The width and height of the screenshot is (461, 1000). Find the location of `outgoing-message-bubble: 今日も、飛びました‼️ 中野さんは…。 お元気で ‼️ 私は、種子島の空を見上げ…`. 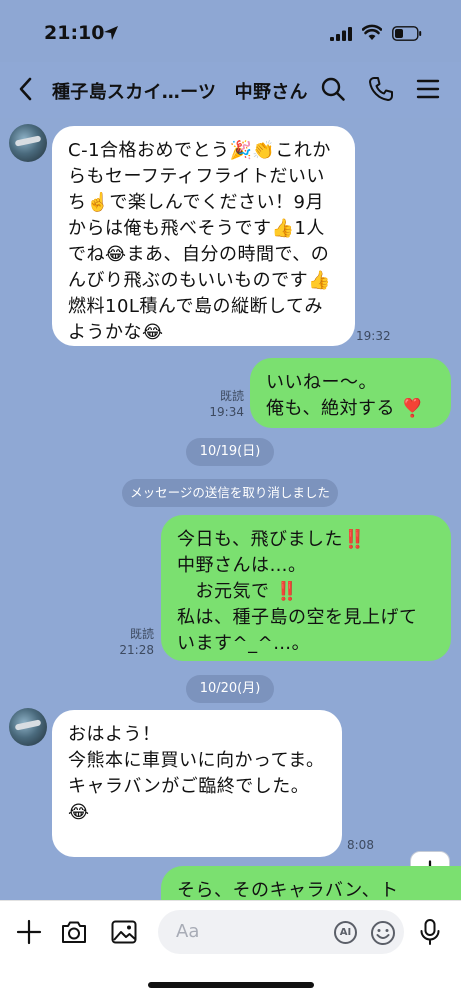

outgoing-message-bubble: 今日も、飛びました‼️ 中野さんは…。 お元気で ‼️ 私は、種子島の空を見上げ… is located at coordinates (306, 588).